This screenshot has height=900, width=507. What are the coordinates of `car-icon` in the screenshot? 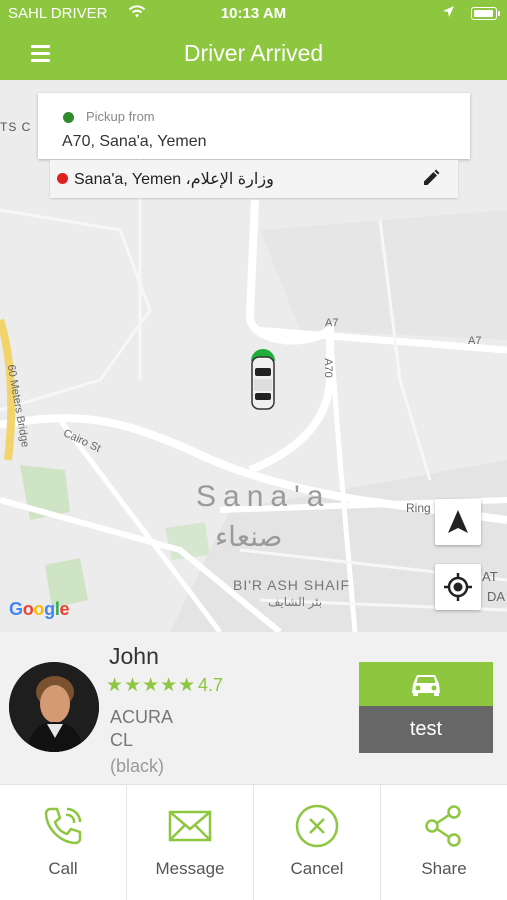 It's located at (426, 685).